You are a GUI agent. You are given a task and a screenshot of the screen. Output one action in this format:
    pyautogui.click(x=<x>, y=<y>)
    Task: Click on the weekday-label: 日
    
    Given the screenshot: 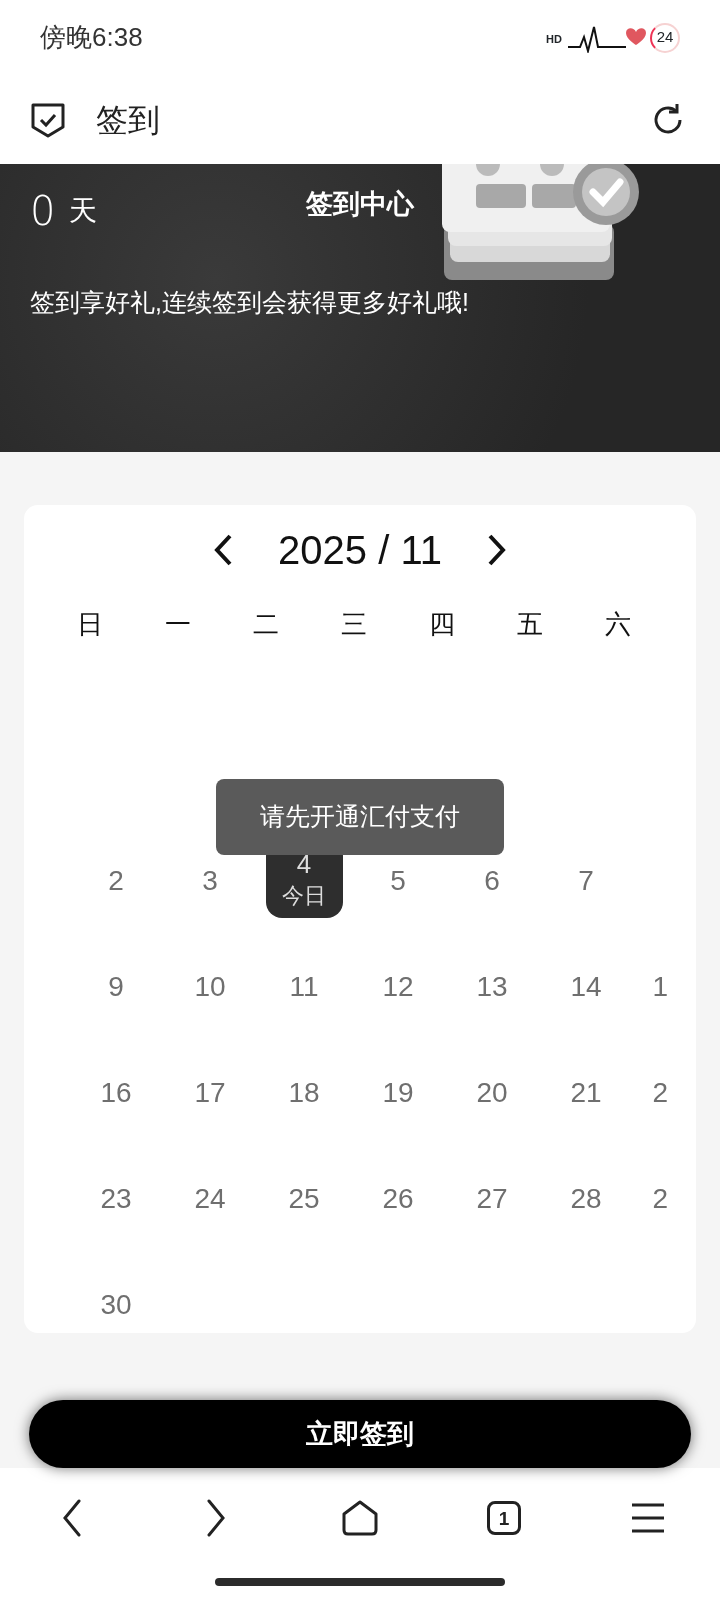 What is the action you would take?
    pyautogui.click(x=90, y=624)
    